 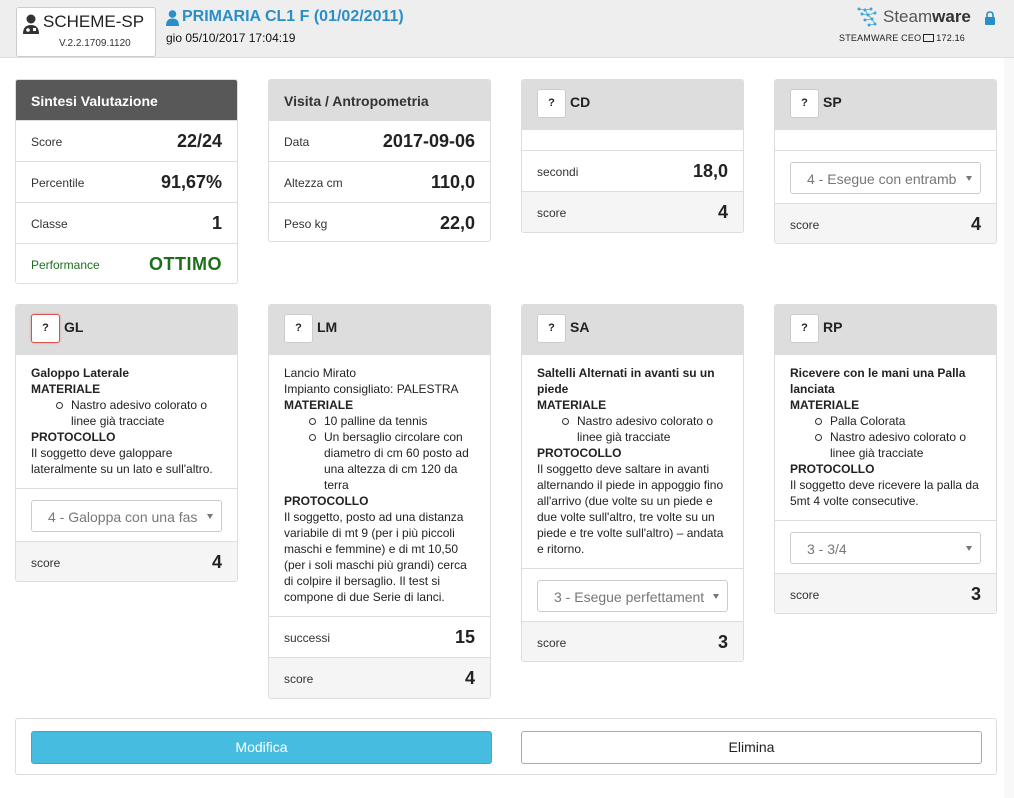 I want to click on gl-help-button: ?, so click(x=45, y=328).